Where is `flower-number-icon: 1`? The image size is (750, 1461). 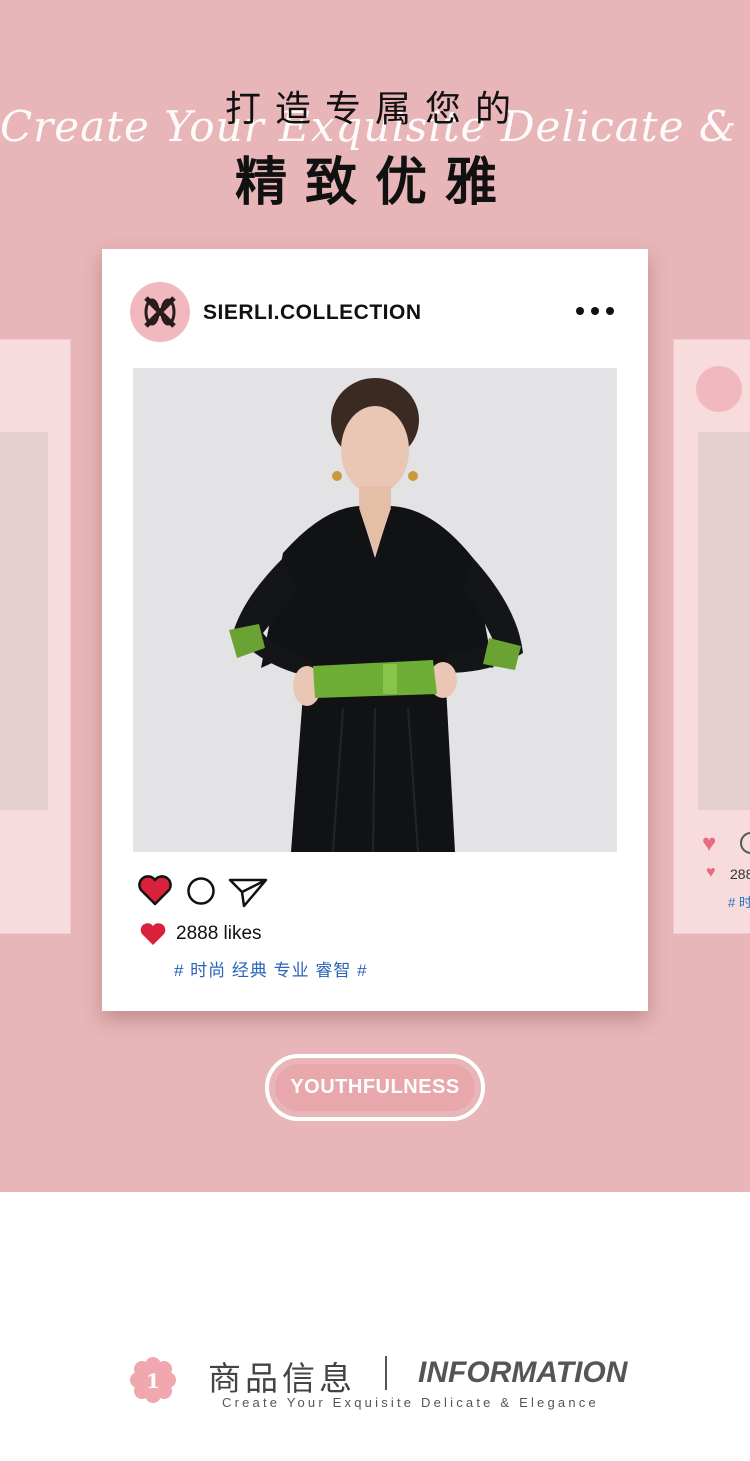
flower-number-icon: 1 is located at coordinates (153, 1380).